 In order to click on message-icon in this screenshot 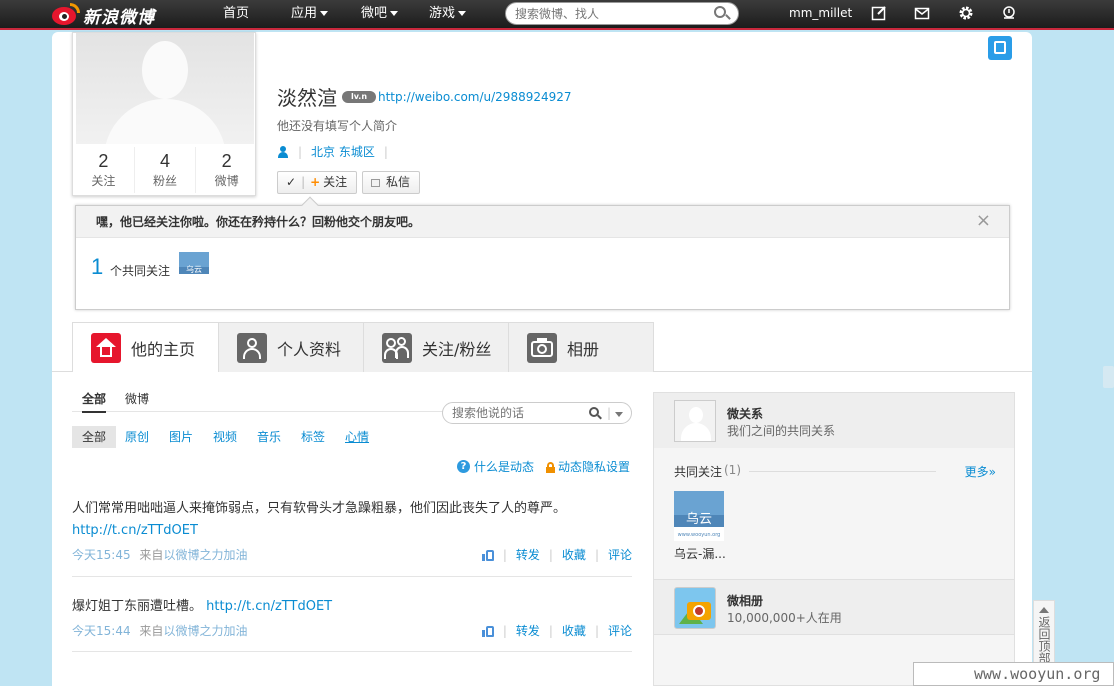, I will do `click(375, 182)`.